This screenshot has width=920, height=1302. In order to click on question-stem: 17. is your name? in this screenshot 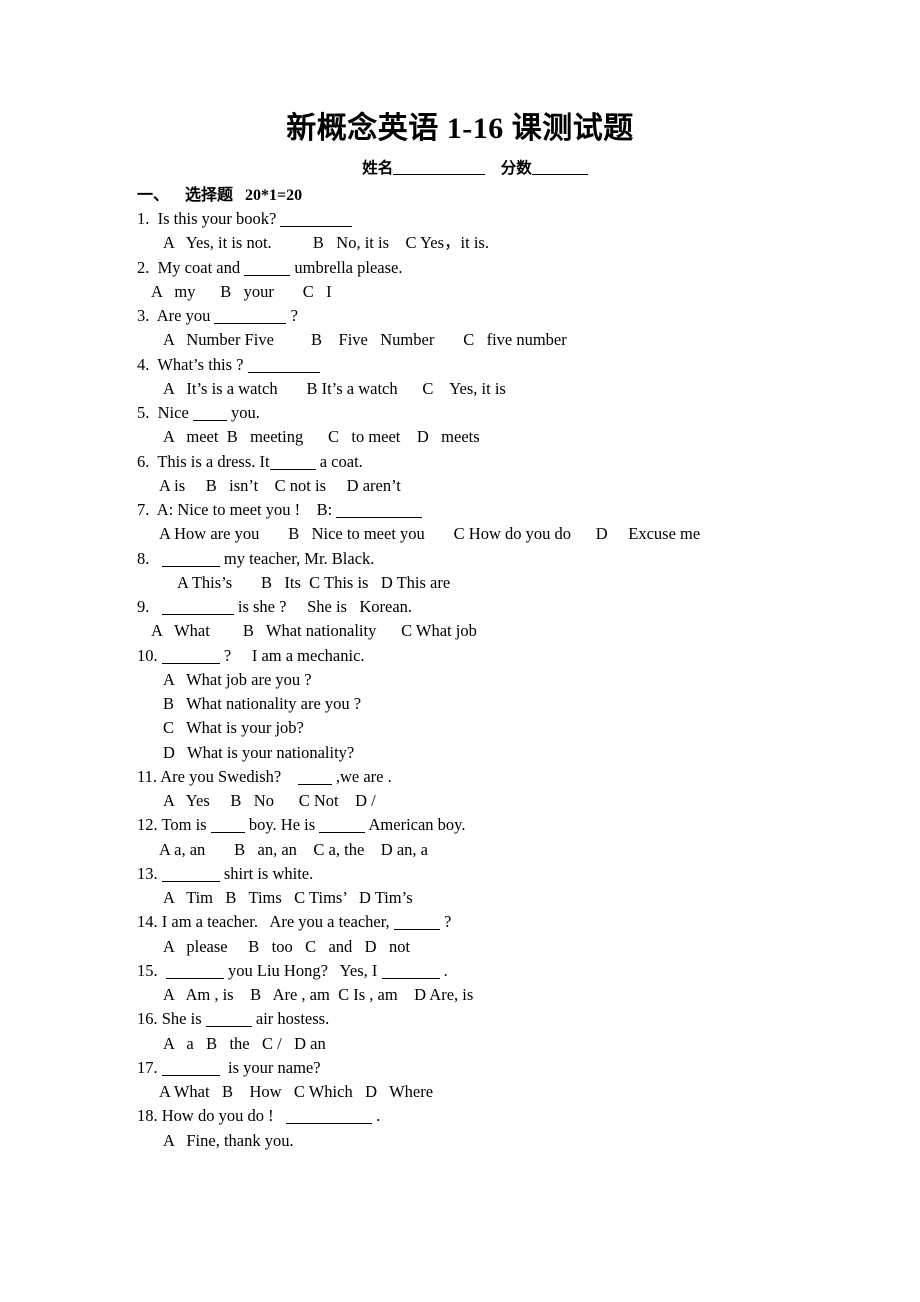, I will do `click(467, 1068)`.